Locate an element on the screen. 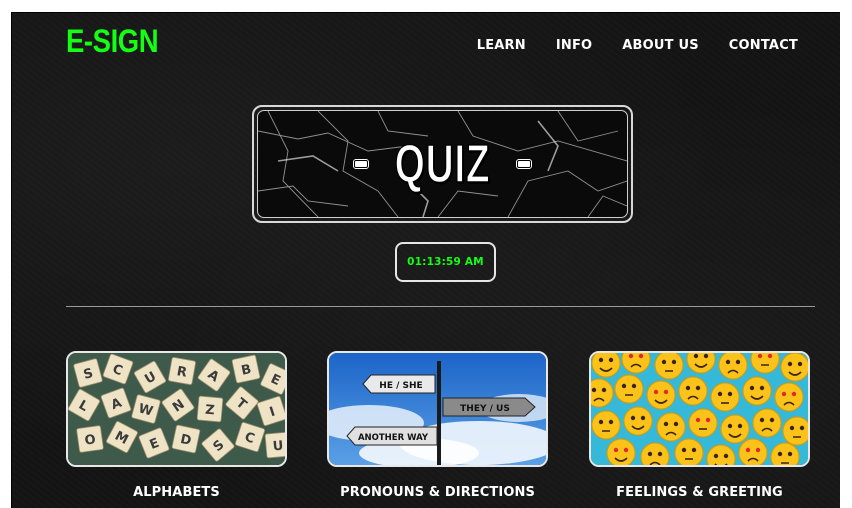 The height and width of the screenshot is (508, 852). scrabble-tile: R is located at coordinates (182, 371).